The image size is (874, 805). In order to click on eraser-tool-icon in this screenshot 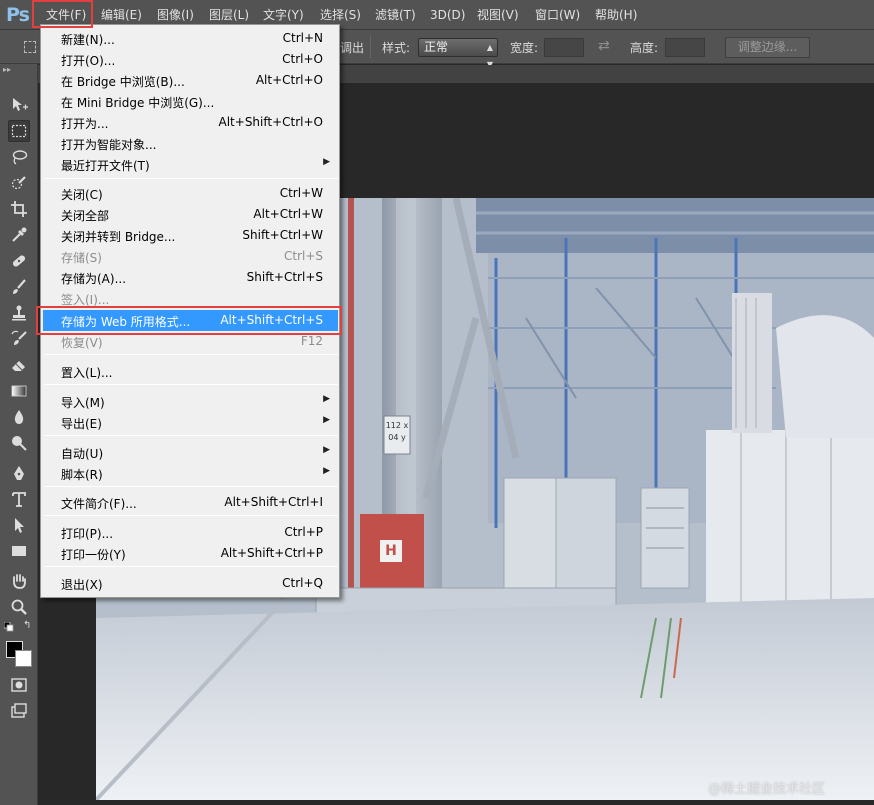, I will do `click(19, 365)`.